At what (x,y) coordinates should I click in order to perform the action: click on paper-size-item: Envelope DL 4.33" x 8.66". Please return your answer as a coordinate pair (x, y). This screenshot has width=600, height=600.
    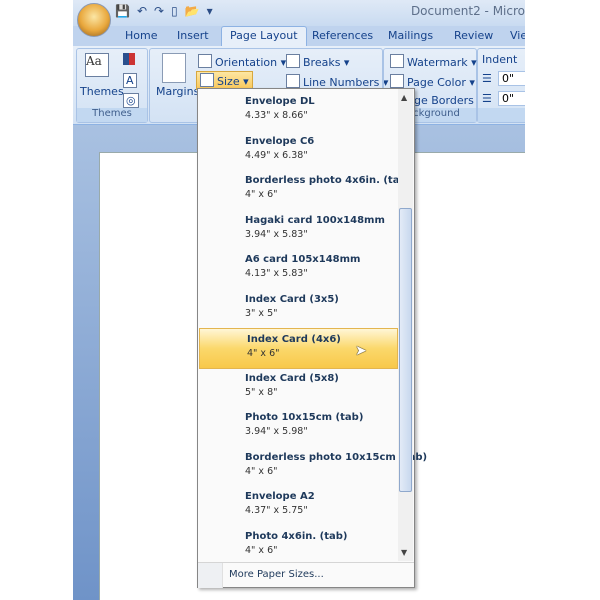
    Looking at the image, I should click on (298, 110).